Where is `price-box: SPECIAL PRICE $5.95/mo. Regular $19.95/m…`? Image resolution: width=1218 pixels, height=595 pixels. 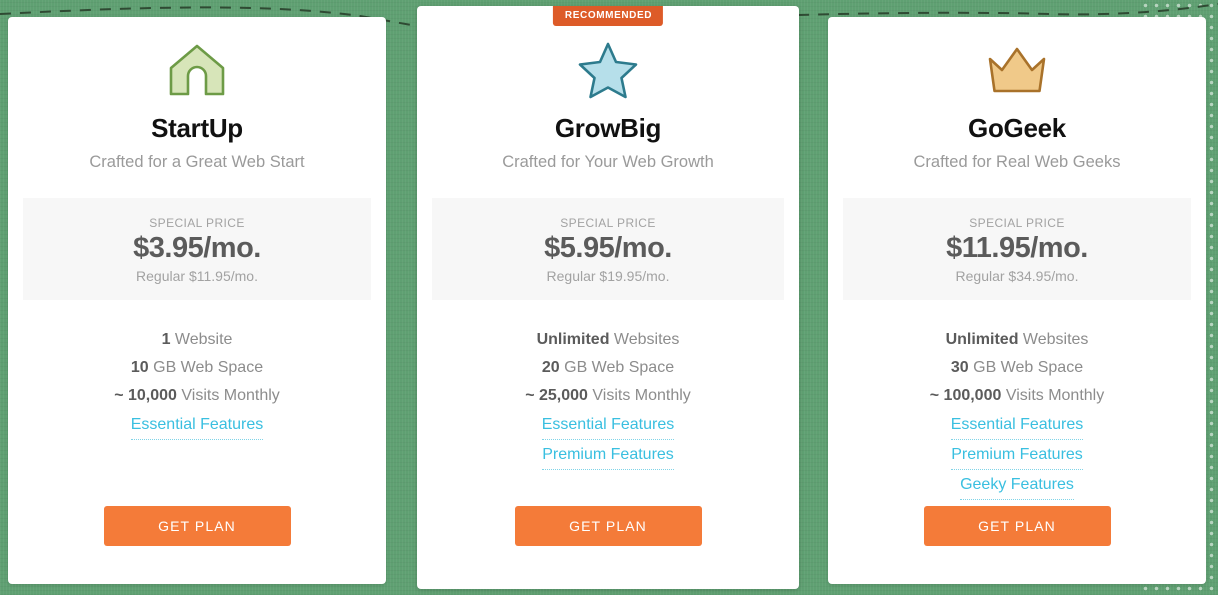
price-box: SPECIAL PRICE $5.95/mo. Regular $19.95/m… is located at coordinates (608, 249).